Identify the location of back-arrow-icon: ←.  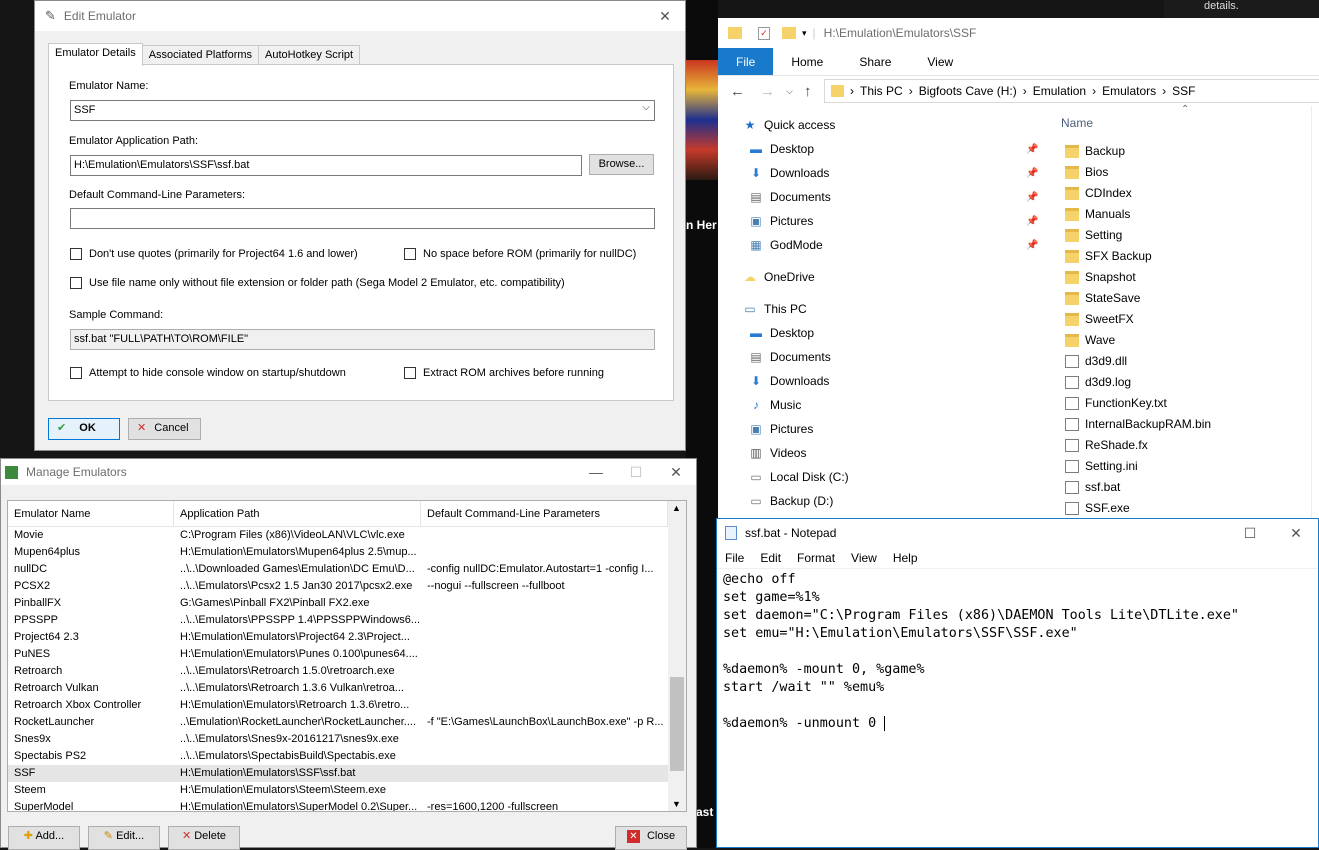
(737, 91).